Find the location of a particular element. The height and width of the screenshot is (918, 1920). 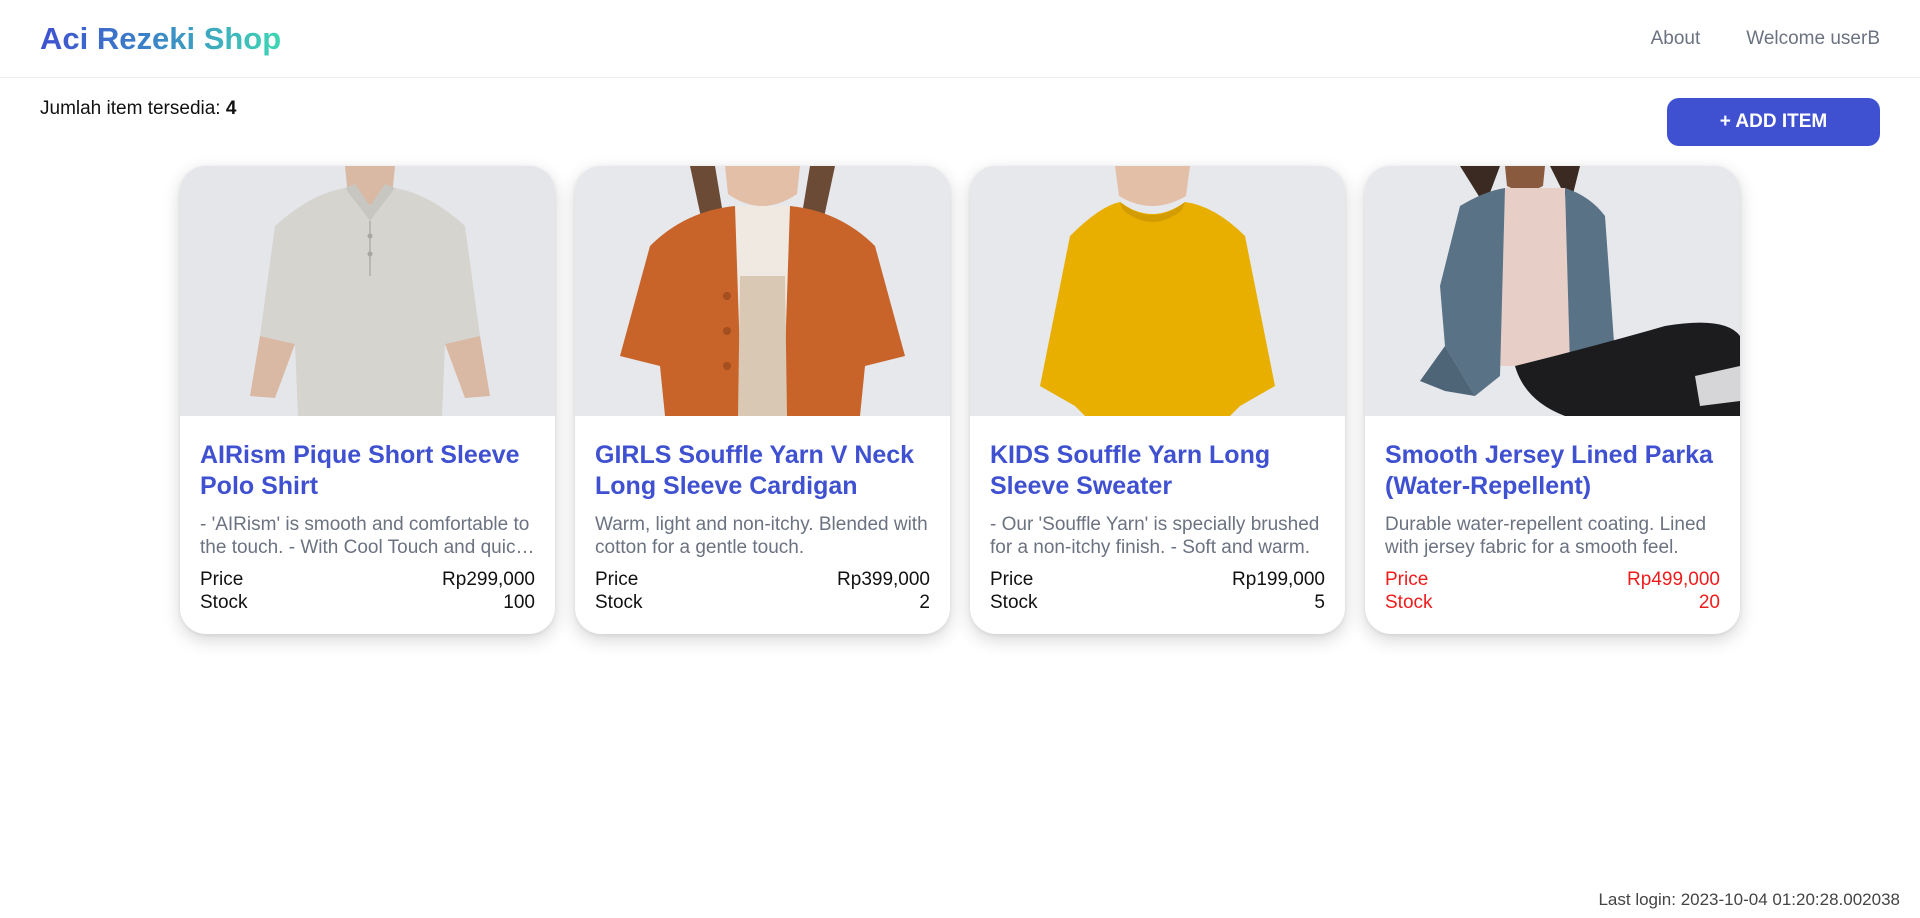

stock-value: 2 is located at coordinates (924, 602).